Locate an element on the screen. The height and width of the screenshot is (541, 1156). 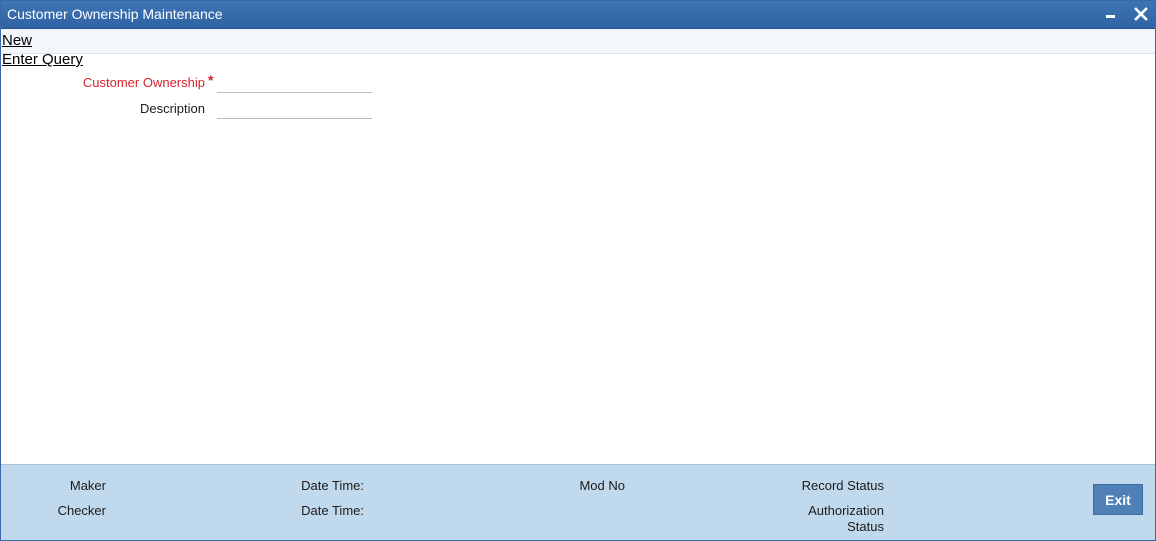
toolbar is located at coordinates (578, 41).